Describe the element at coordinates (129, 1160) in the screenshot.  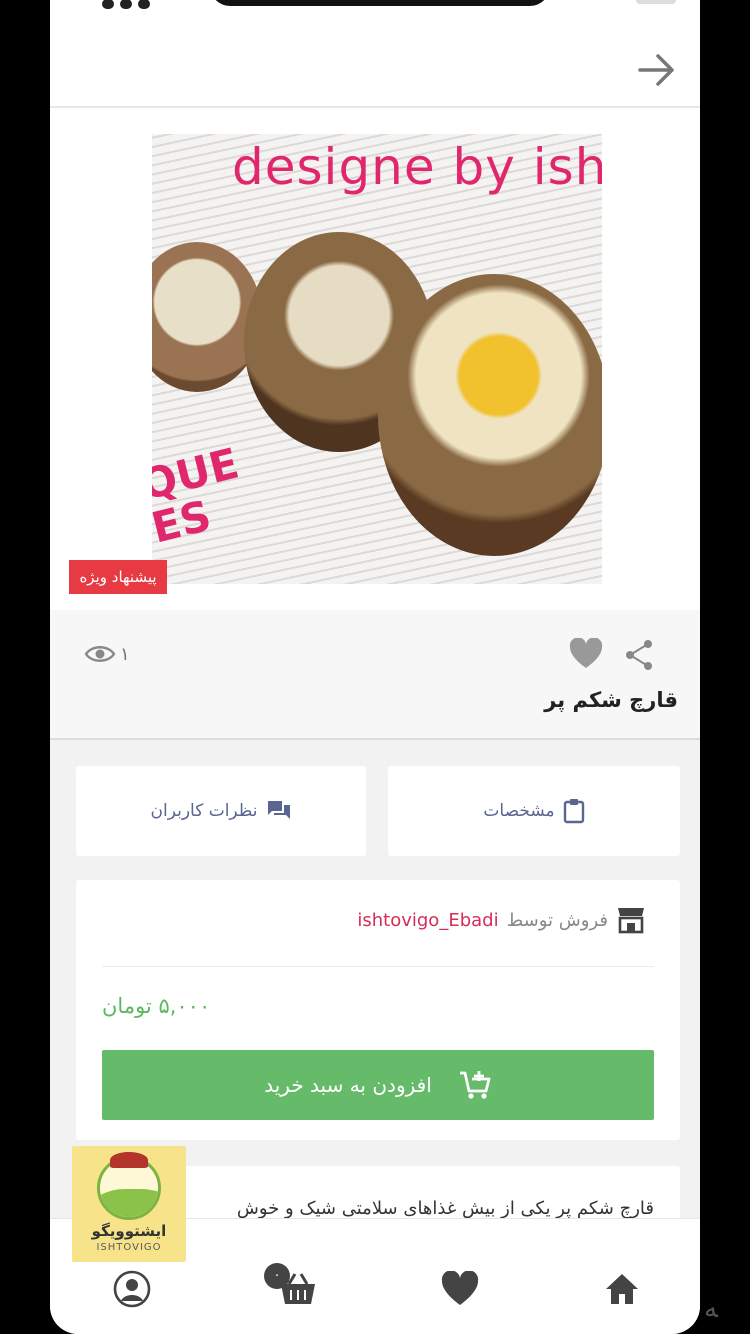
I see `logo-hat` at that location.